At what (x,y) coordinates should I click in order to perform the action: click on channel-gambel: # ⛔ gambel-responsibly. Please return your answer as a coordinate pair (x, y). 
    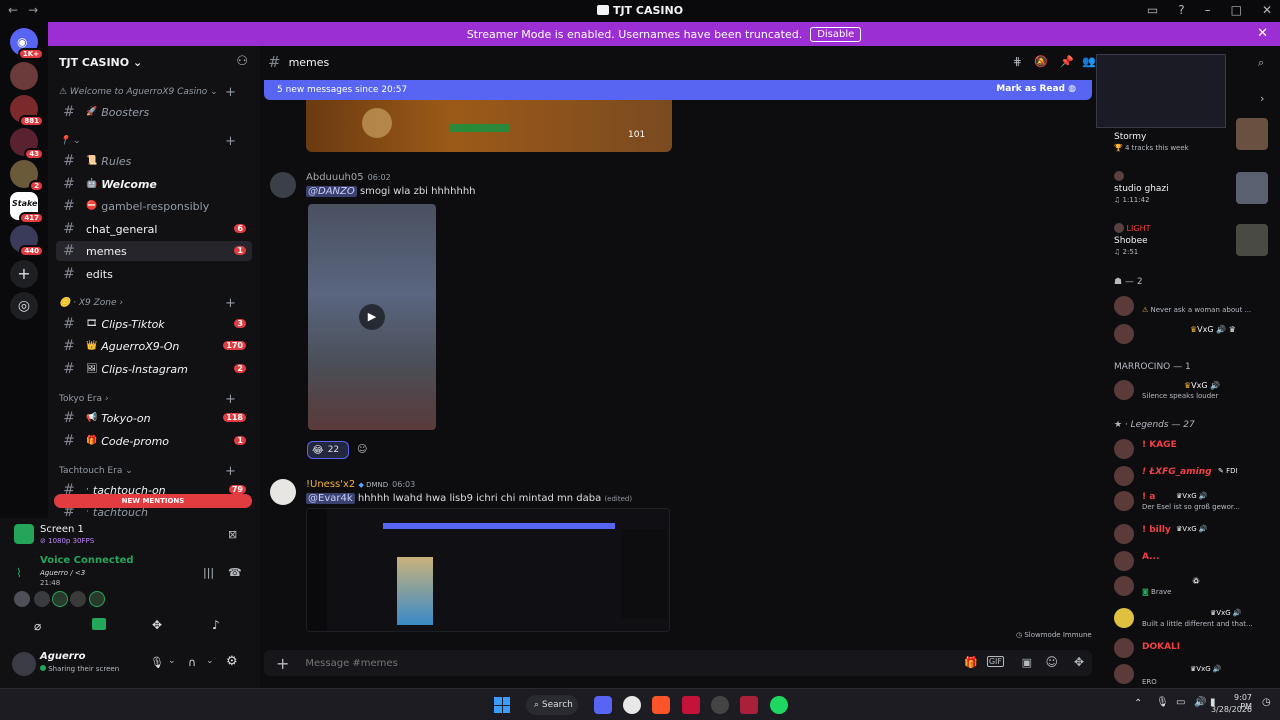
    Looking at the image, I should click on (154, 206).